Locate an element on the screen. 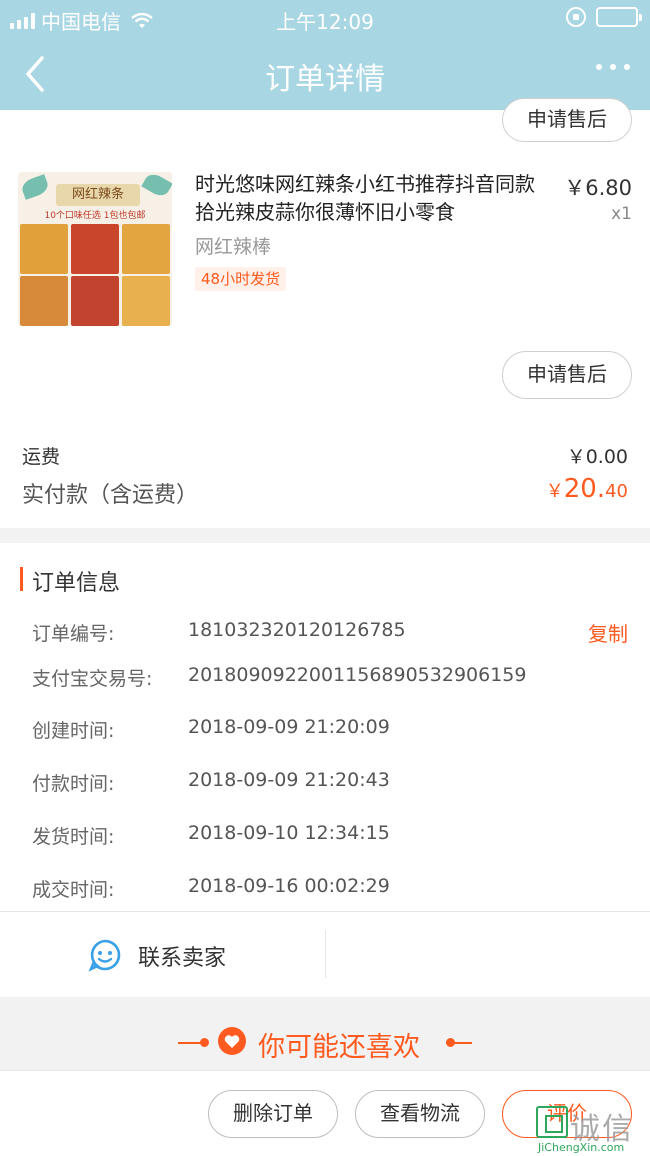  status-bar: 中国电信 上午12:09 is located at coordinates (325, 18).